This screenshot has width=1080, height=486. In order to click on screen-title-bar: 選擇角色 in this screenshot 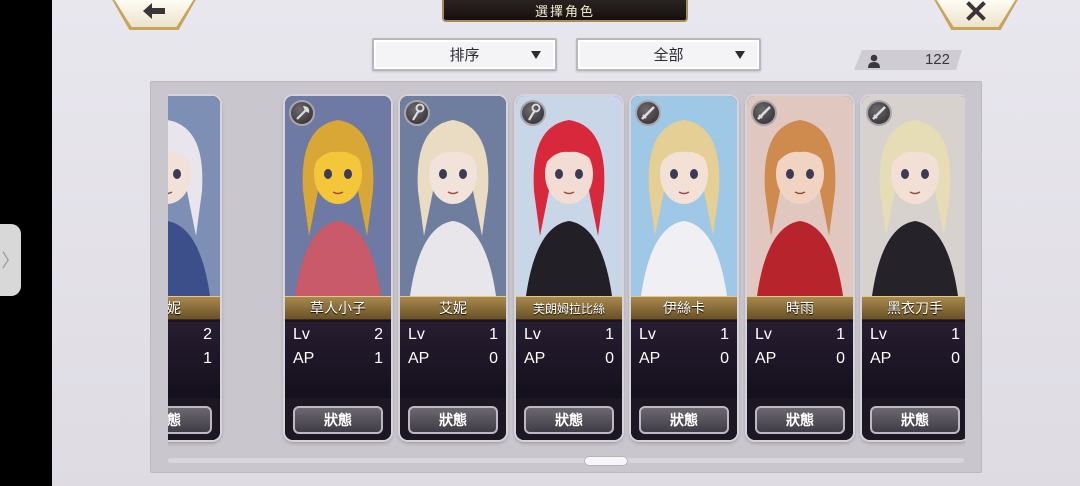, I will do `click(565, 11)`.